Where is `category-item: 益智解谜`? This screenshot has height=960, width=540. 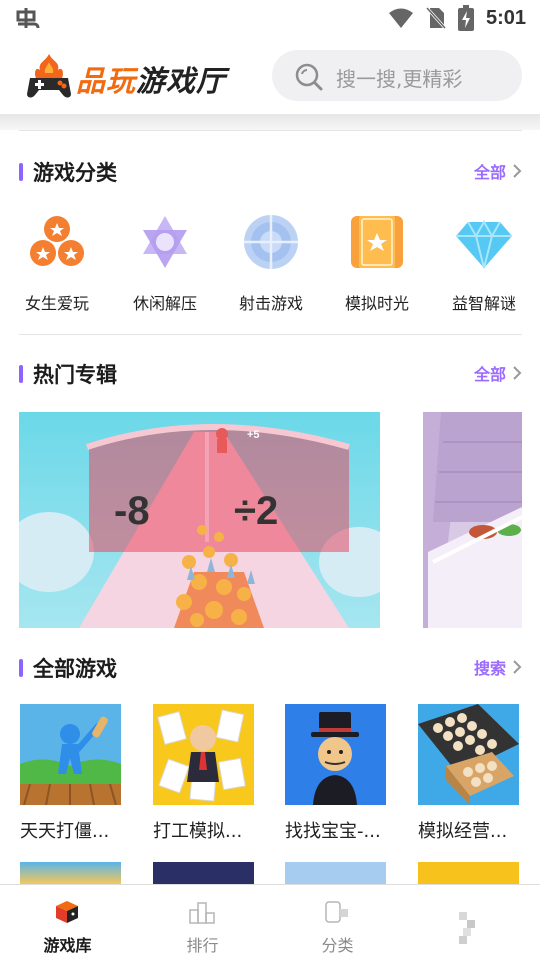
category-item: 益智解谜 is located at coordinates (482, 261).